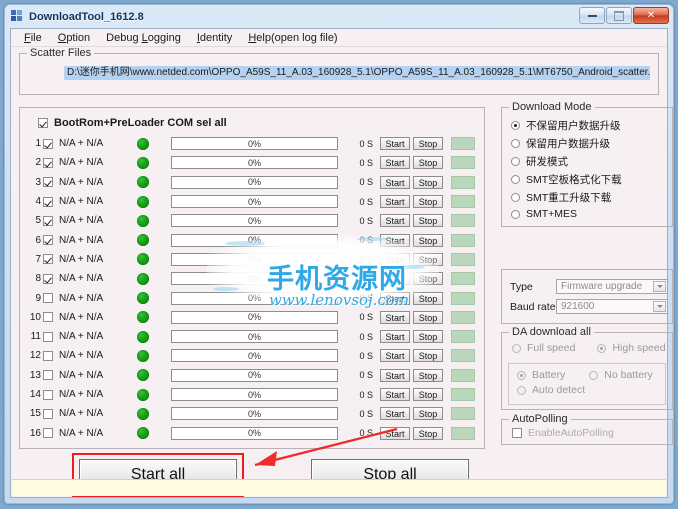 This screenshot has height=509, width=678. What do you see at coordinates (651, 15) in the screenshot?
I see `close-button: ✕` at bounding box center [651, 15].